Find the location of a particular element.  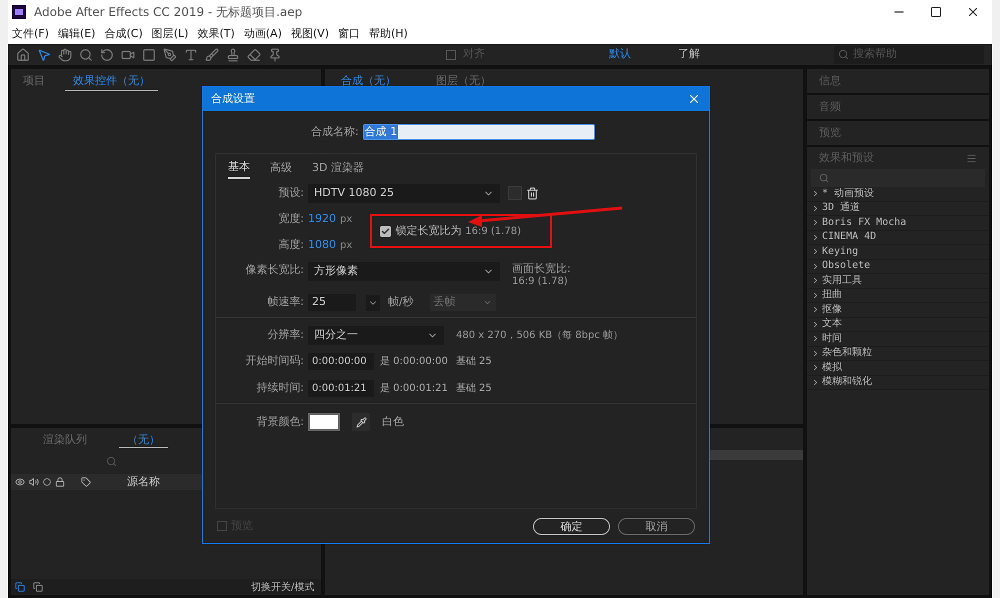

effect-category: 3D 通道 is located at coordinates (898, 209).